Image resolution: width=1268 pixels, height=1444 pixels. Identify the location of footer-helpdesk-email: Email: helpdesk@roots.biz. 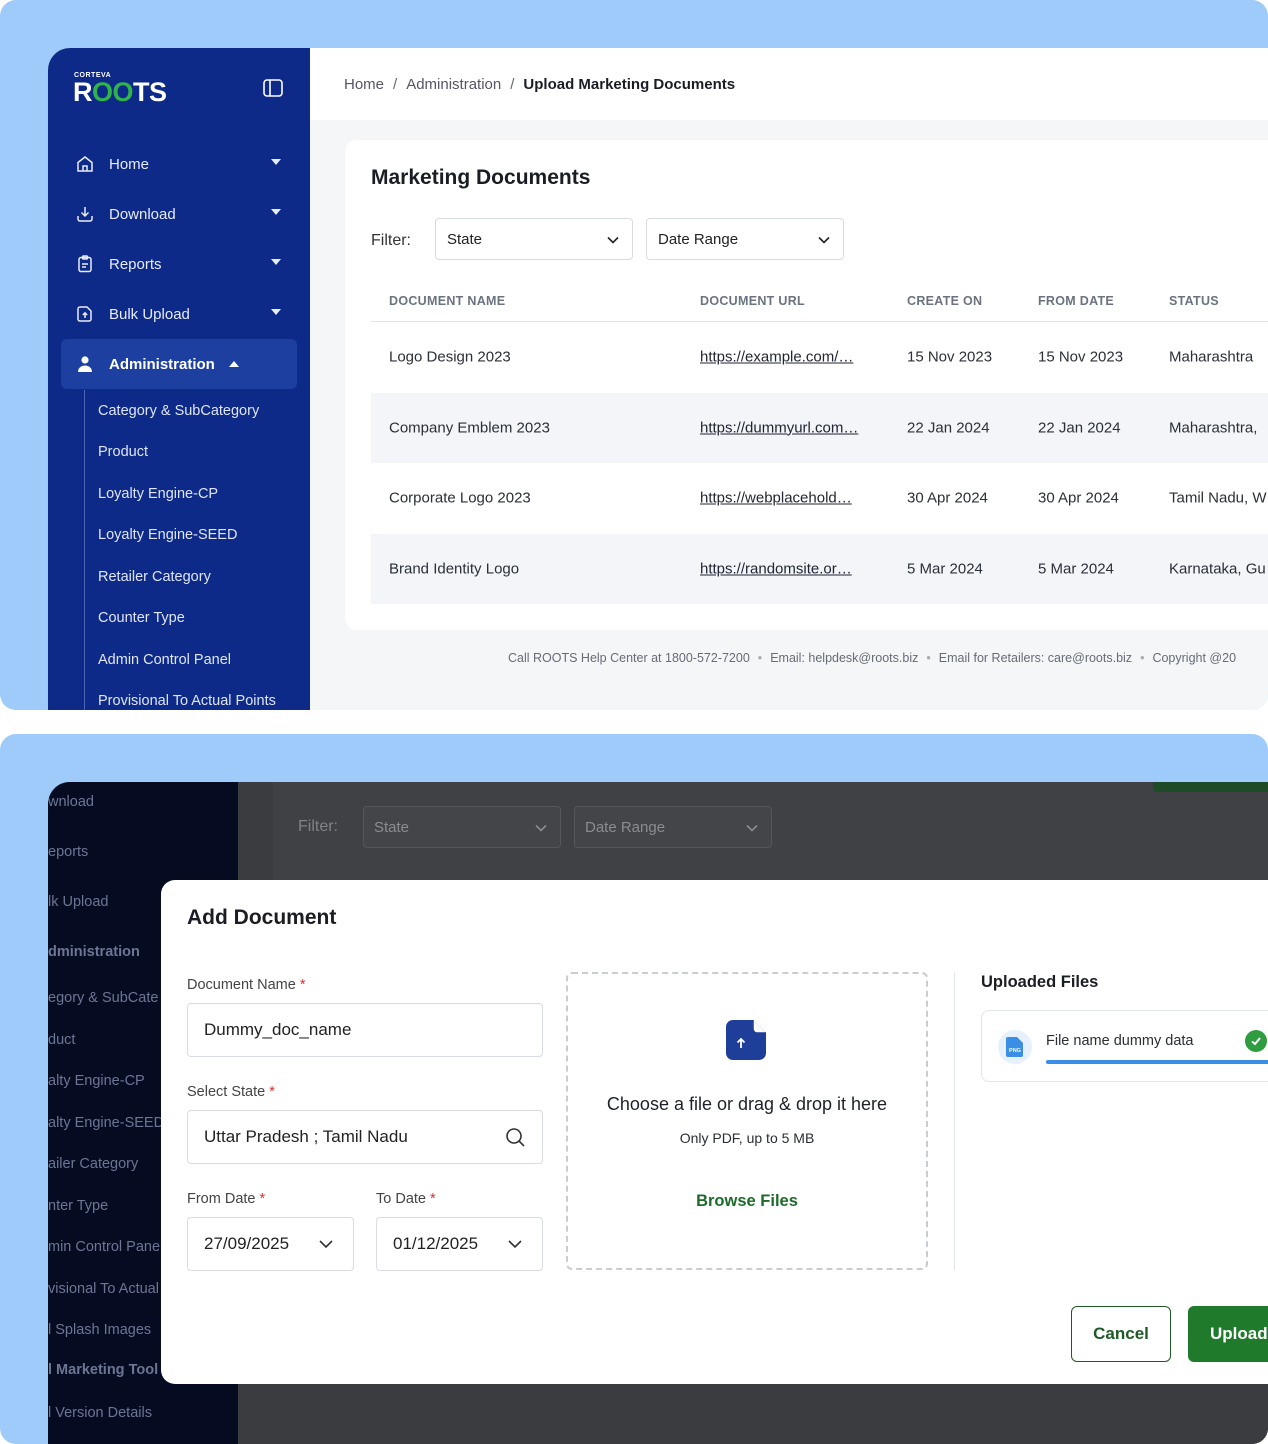
(844, 658).